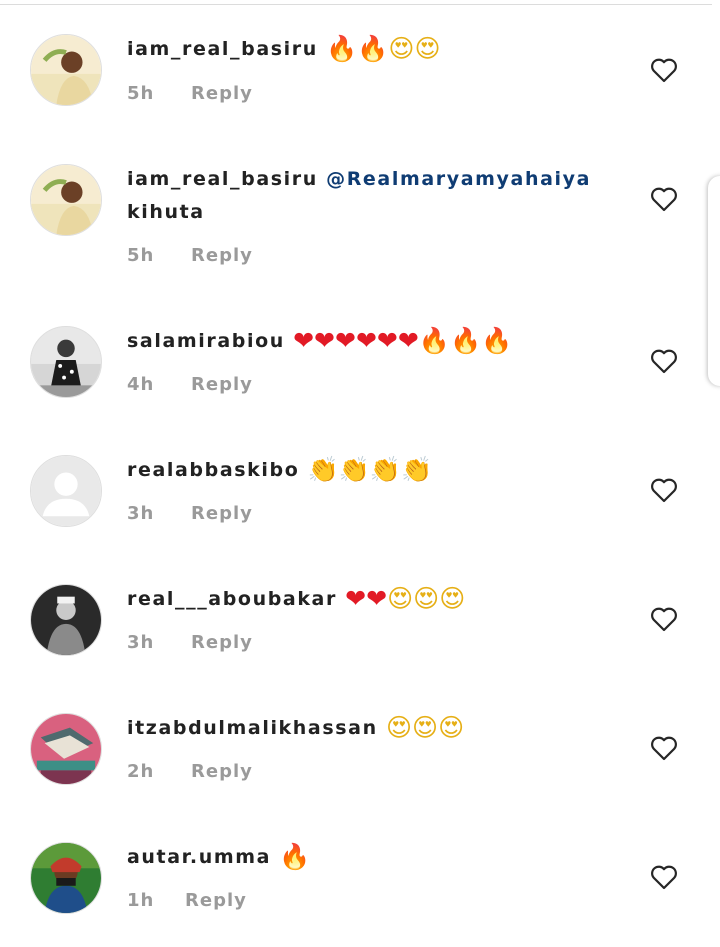 This screenshot has width=720, height=947. I want to click on emoji-group: 🔥, so click(294, 856).